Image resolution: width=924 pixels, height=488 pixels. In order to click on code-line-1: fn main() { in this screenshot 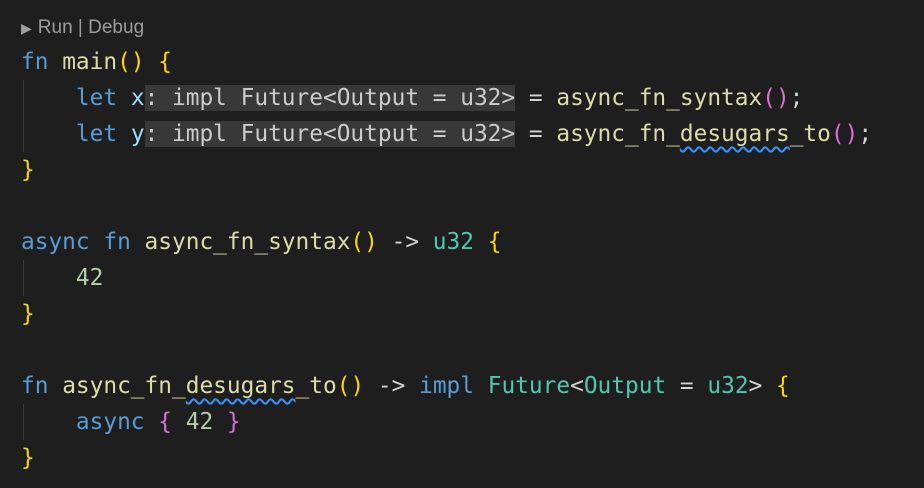, I will do `click(96, 62)`.